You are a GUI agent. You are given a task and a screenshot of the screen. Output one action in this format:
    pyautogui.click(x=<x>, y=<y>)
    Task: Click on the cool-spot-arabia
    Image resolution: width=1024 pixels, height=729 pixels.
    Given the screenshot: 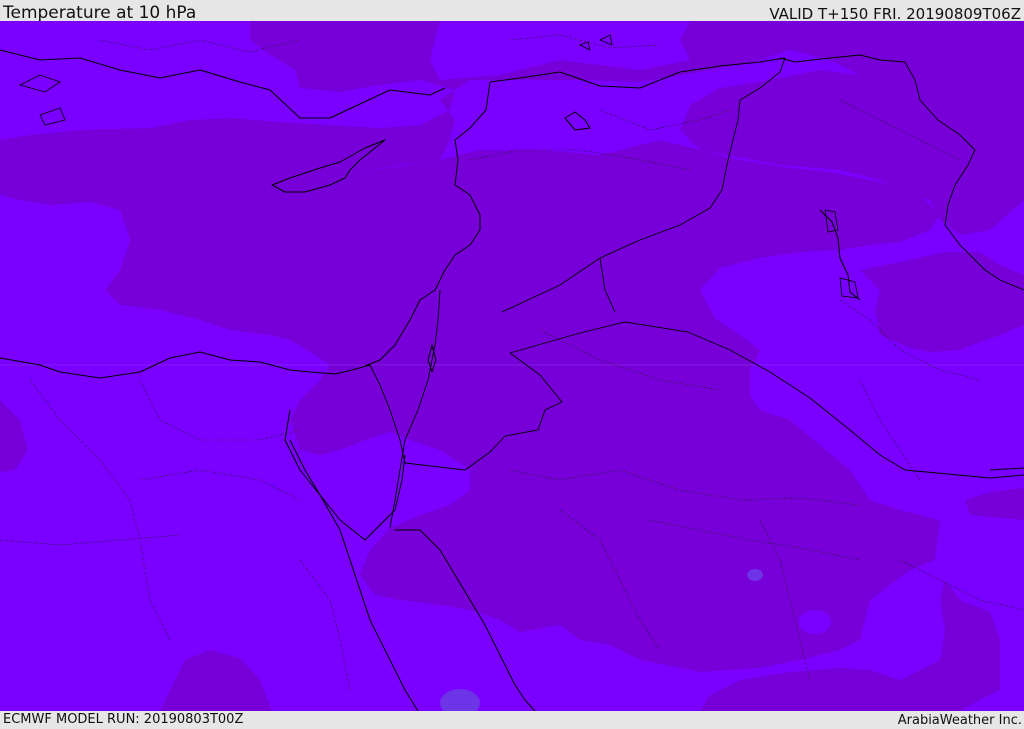 What is the action you would take?
    pyautogui.click(x=755, y=575)
    